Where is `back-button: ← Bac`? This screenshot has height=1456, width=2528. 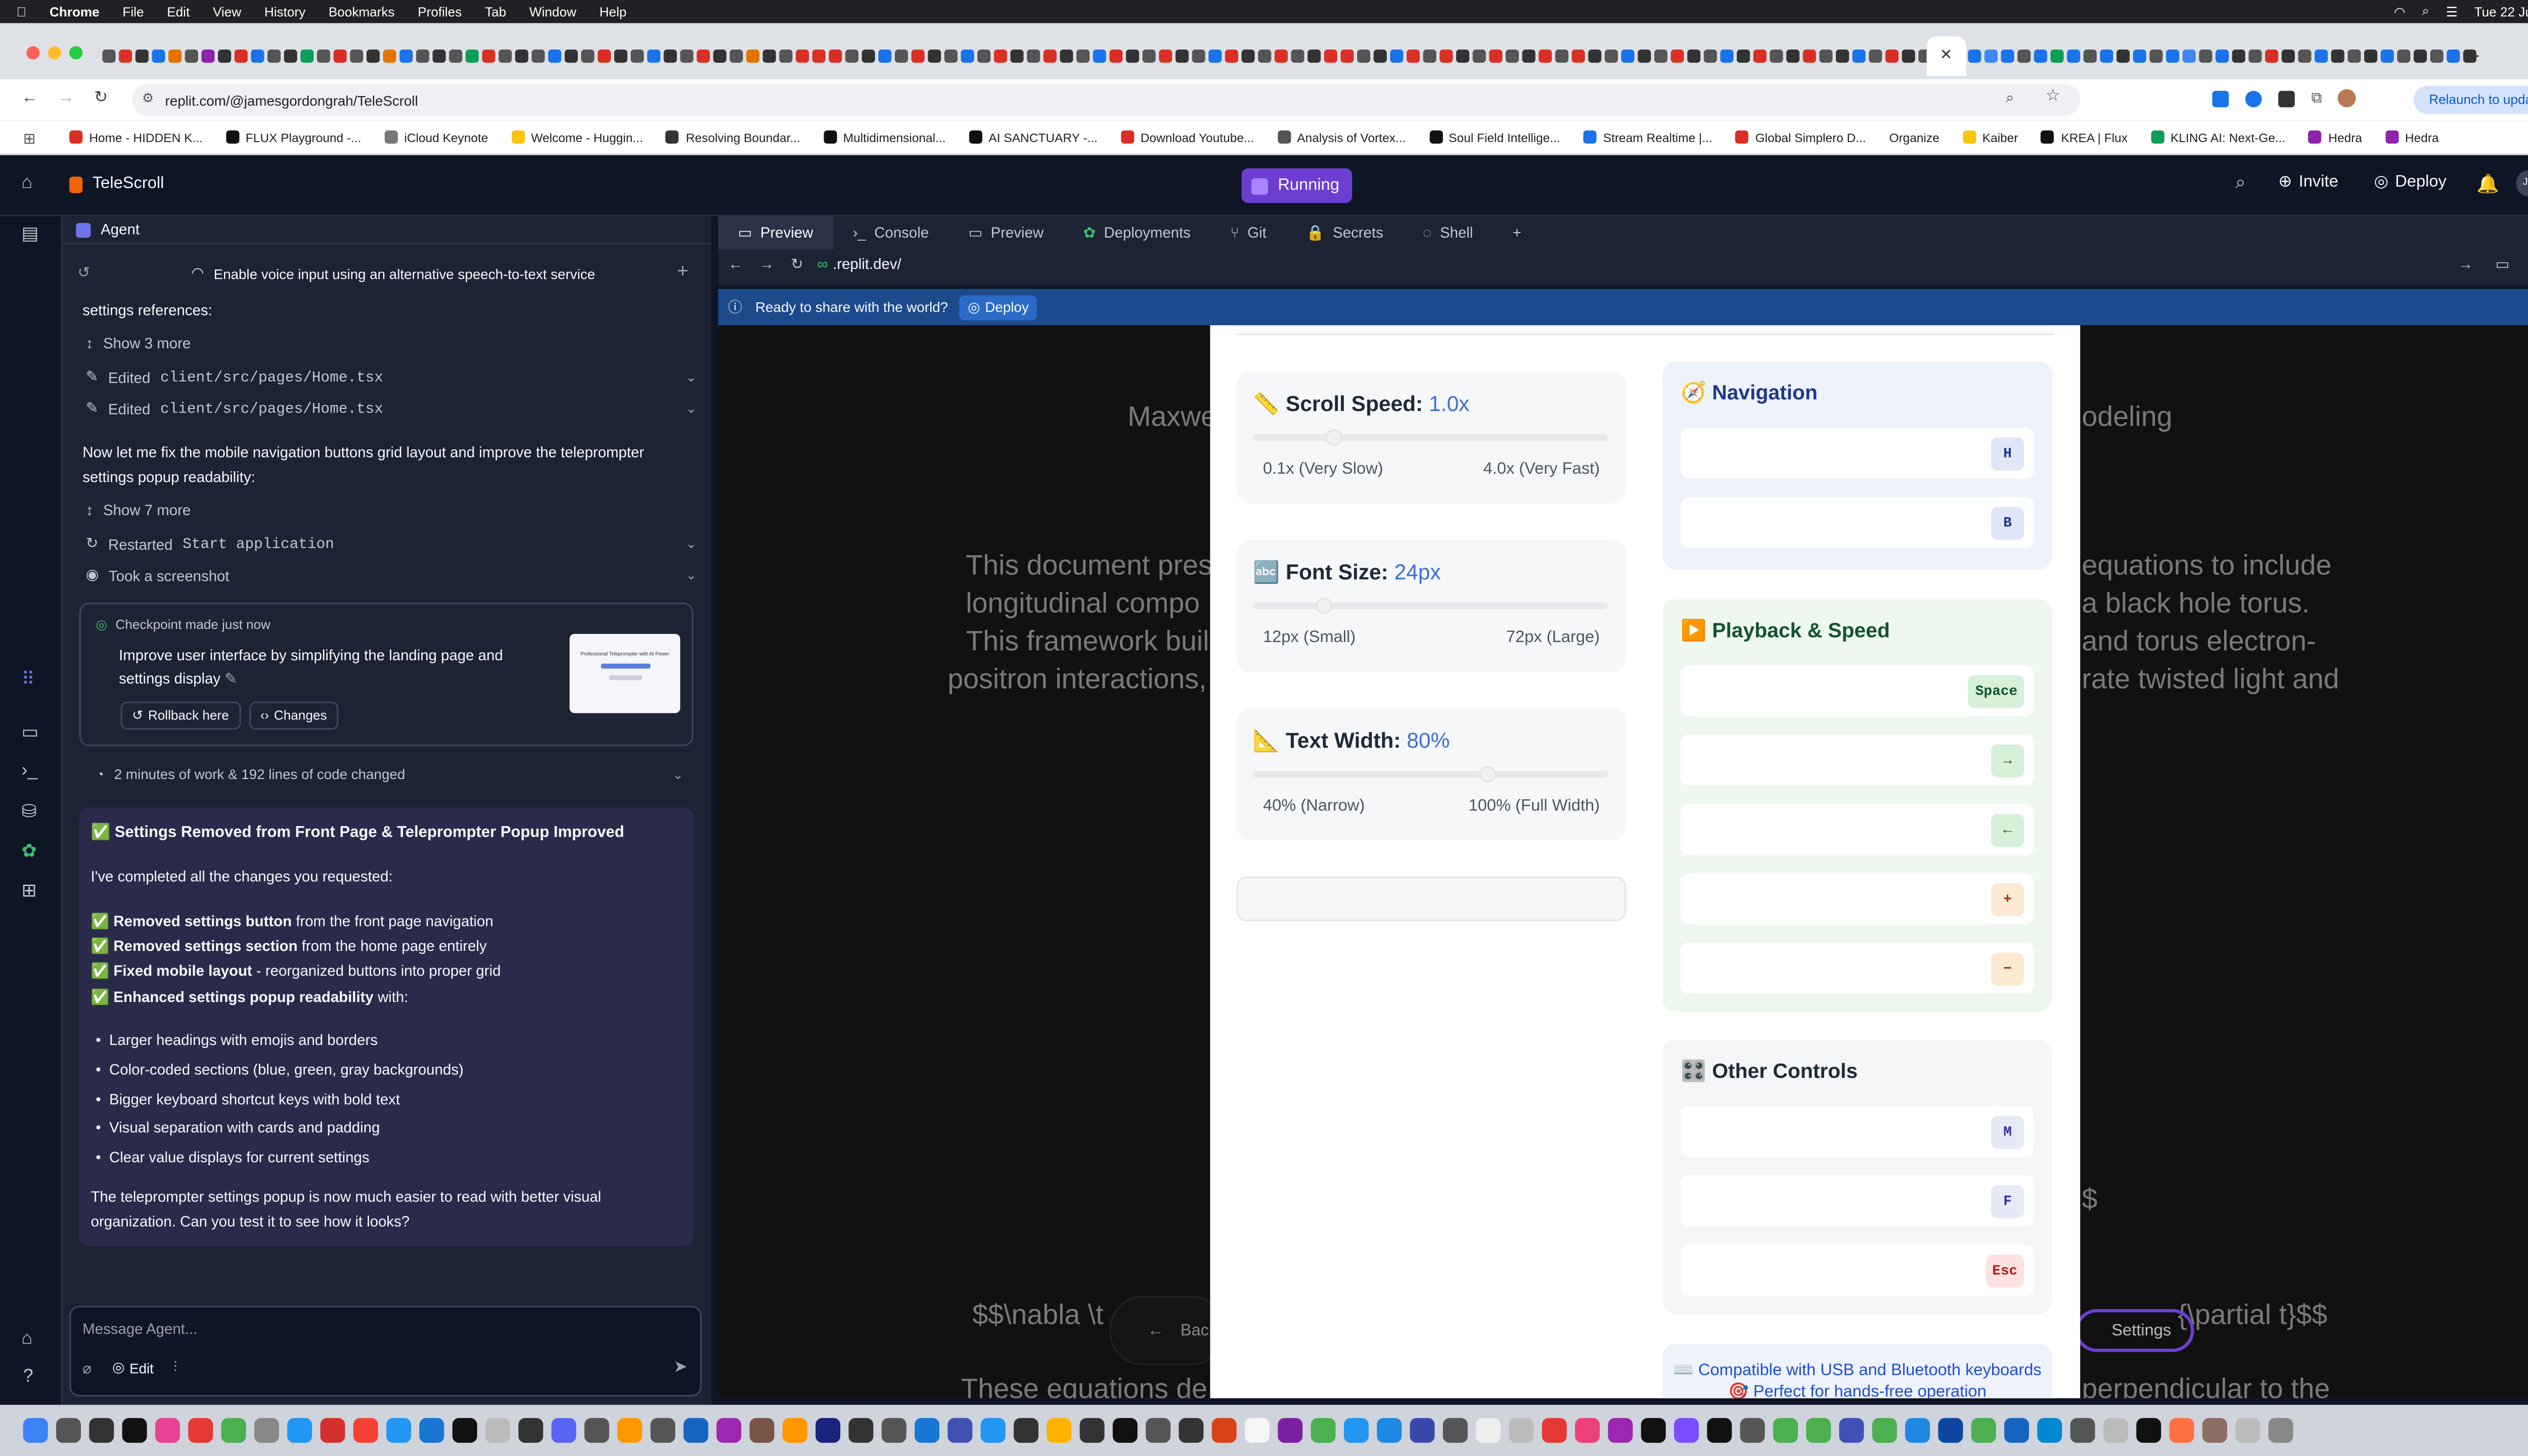
back-button: ← Bac is located at coordinates (1167, 1331).